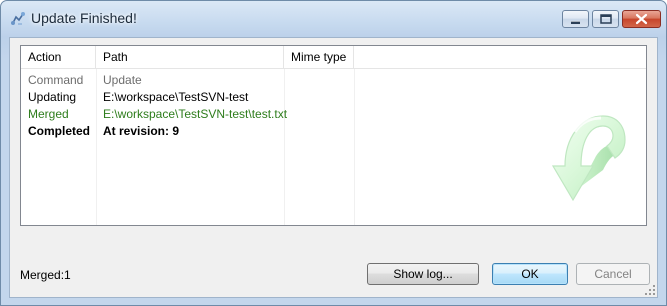 The image size is (667, 306). Describe the element at coordinates (59, 131) in the screenshot. I see `row-action: Completed` at that location.